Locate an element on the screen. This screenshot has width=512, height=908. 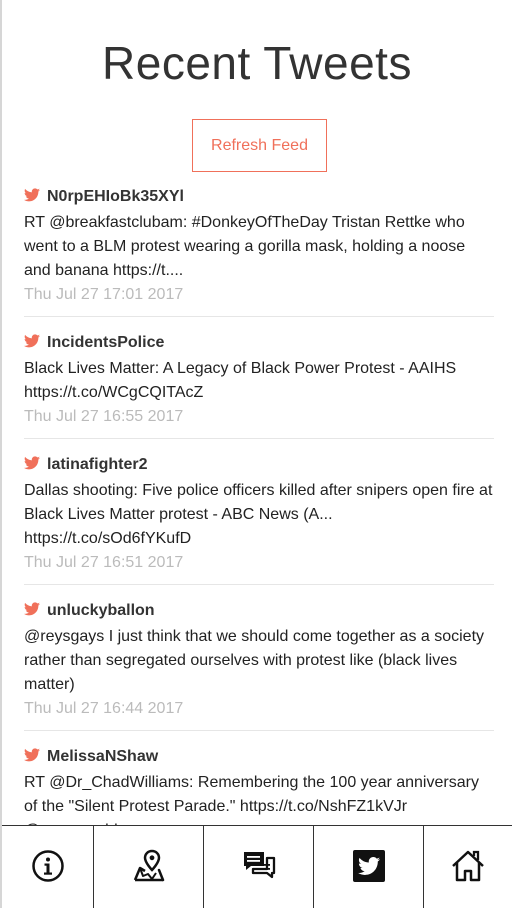
chat-icon is located at coordinates (259, 866).